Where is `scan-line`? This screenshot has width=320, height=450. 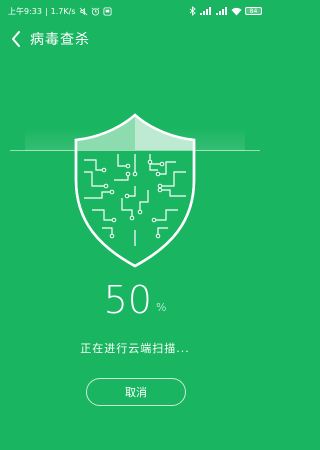 scan-line is located at coordinates (135, 150).